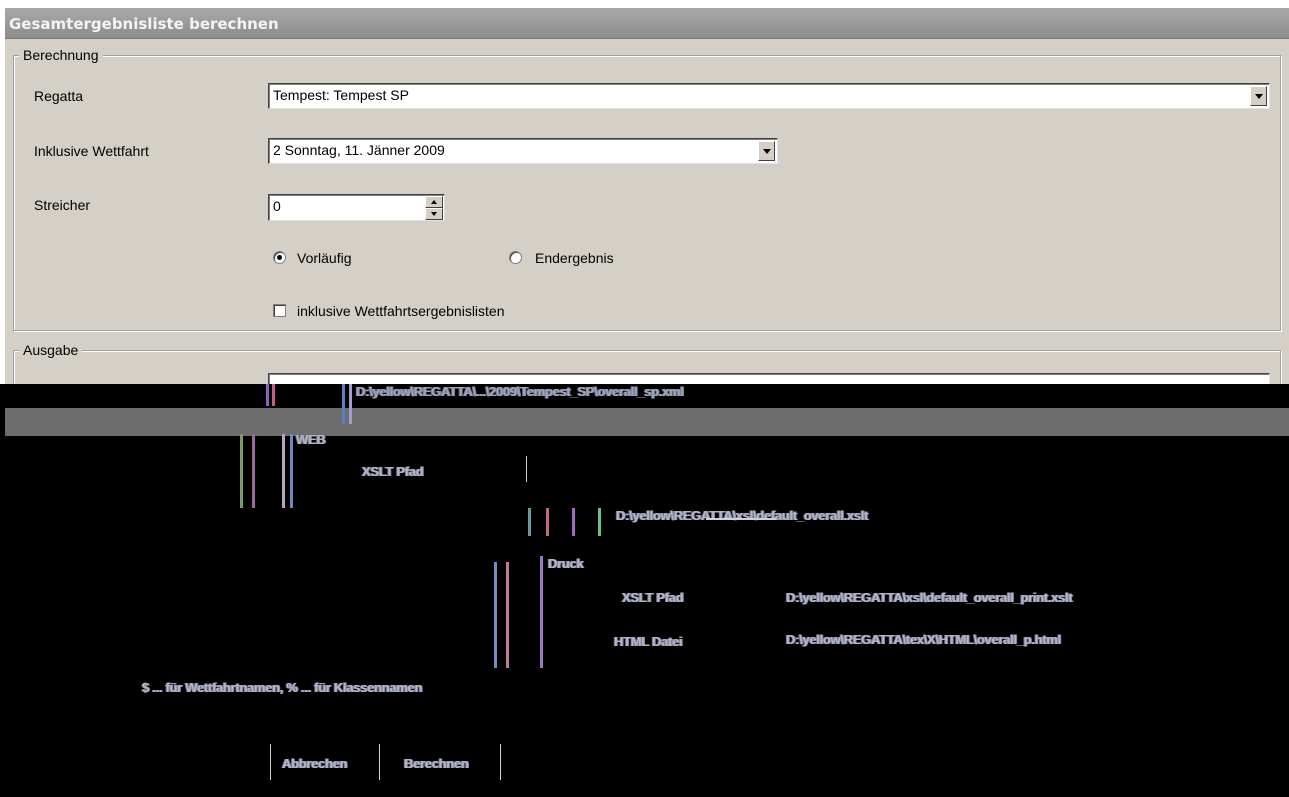  Describe the element at coordinates (315, 763) in the screenshot. I see `abbrechen-button: Abbrechen` at that location.